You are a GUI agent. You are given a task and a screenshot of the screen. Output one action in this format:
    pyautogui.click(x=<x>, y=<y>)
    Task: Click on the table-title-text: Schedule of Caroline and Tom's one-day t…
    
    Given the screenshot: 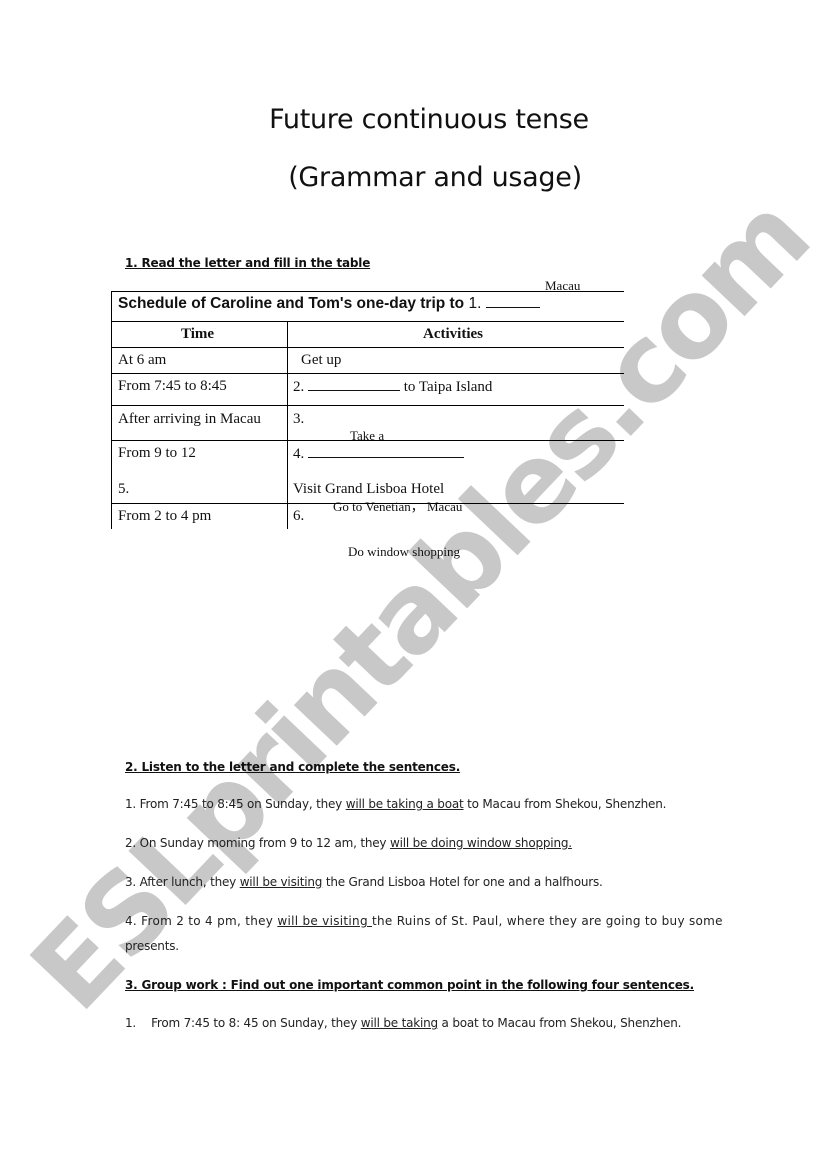 What is the action you would take?
    pyautogui.click(x=291, y=303)
    